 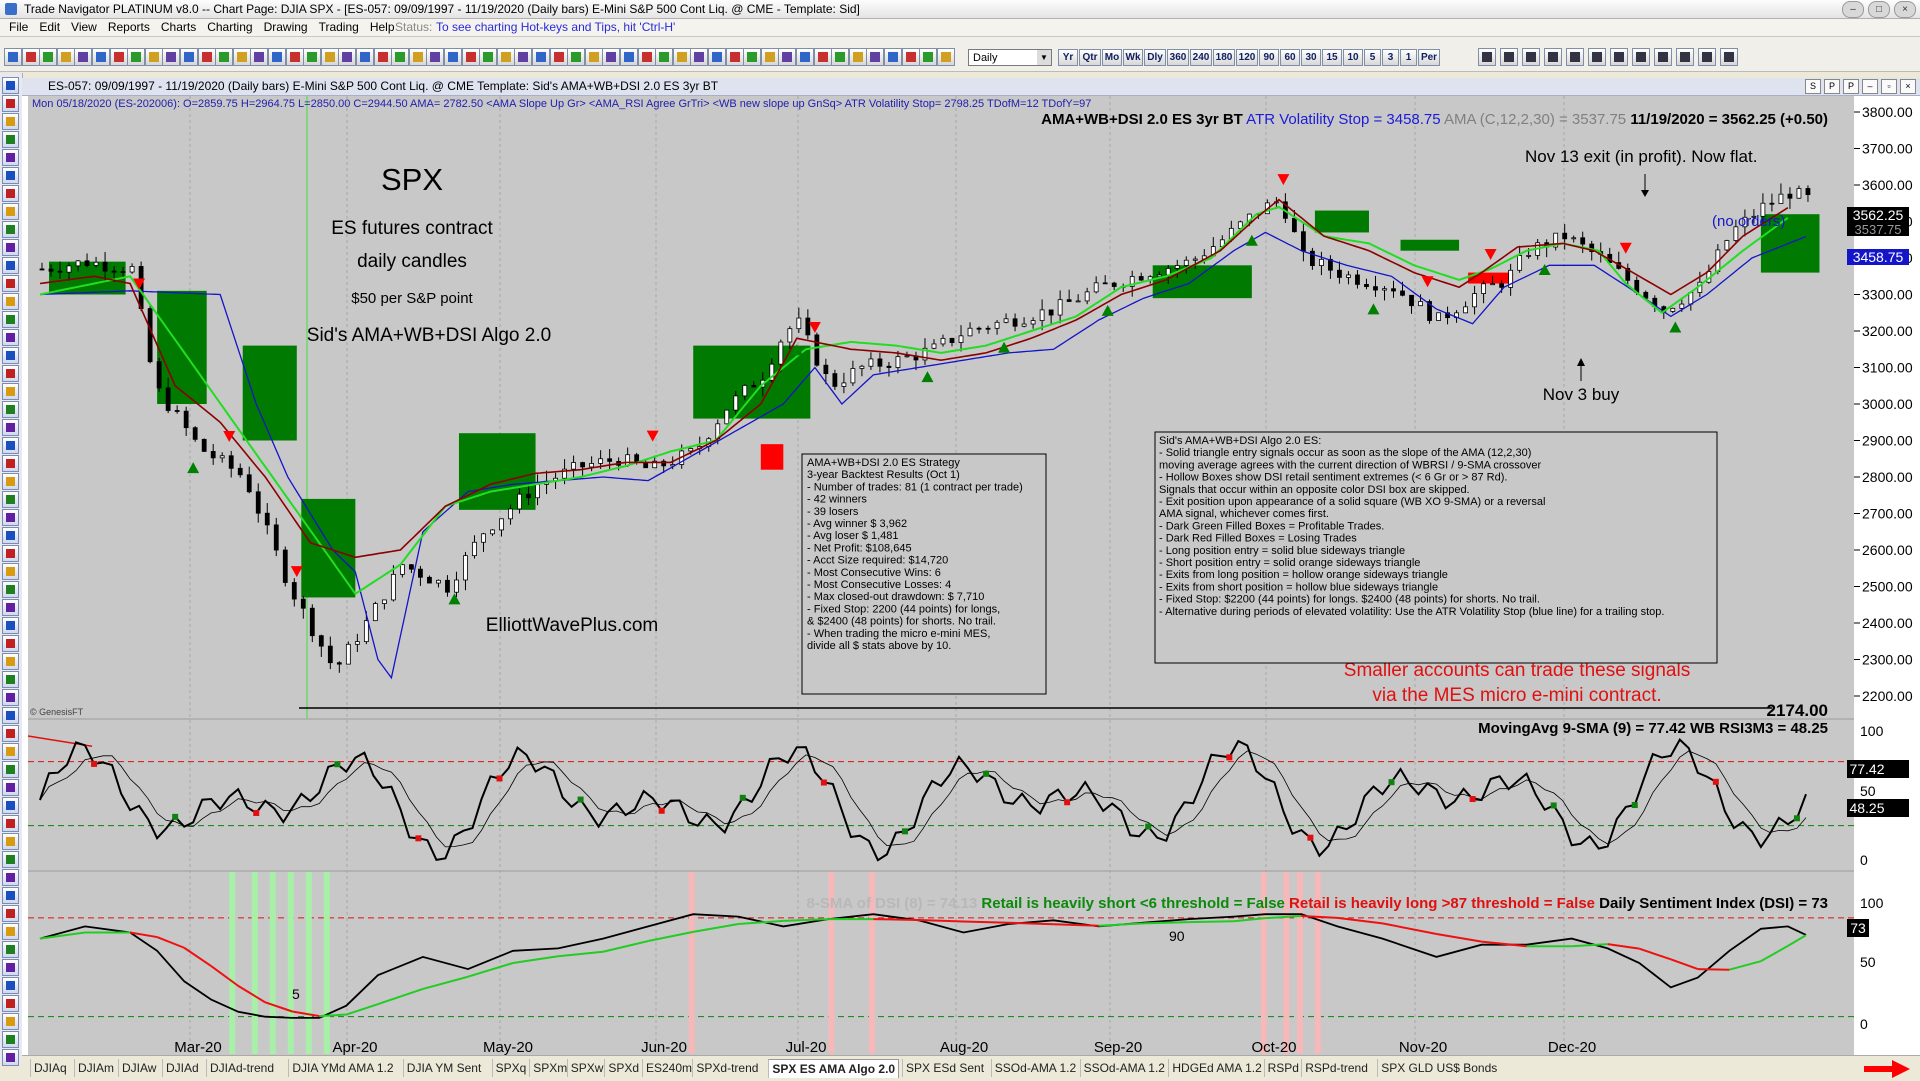 What do you see at coordinates (1068, 57) in the screenshot?
I see `period-button-yr: Yr` at bounding box center [1068, 57].